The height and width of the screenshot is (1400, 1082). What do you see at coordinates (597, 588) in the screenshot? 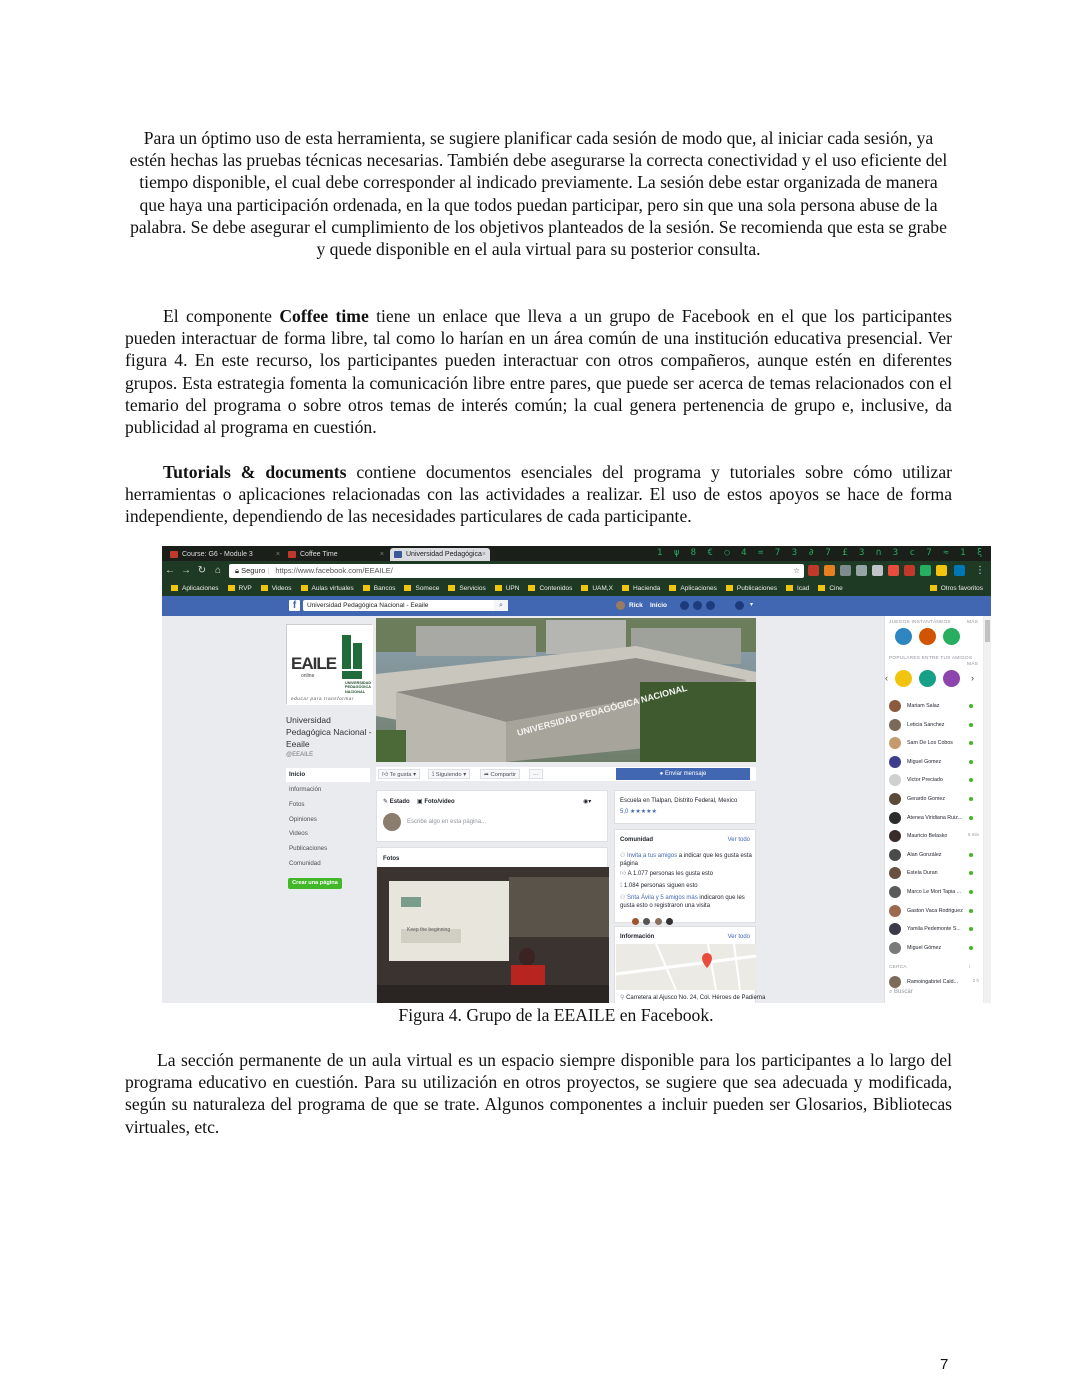
I see `bookmark-item: UAM,X` at bounding box center [597, 588].